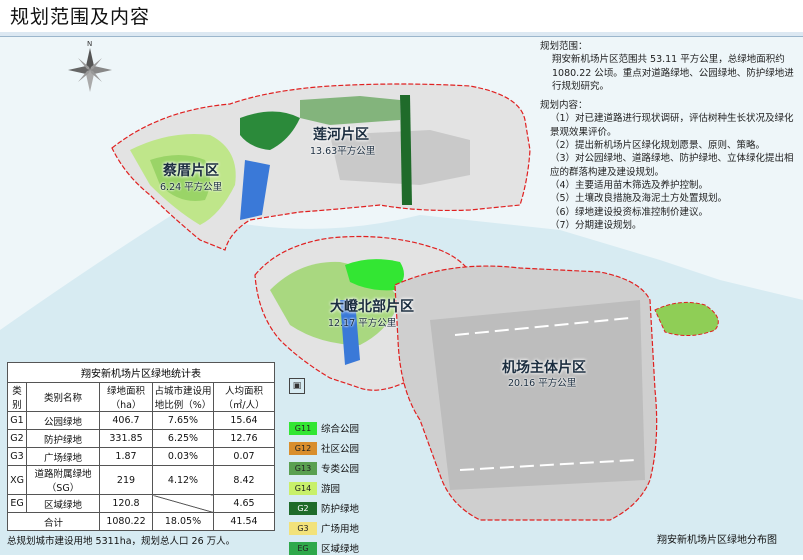  I want to click on table-cell: 道路附属绿地（SG）, so click(63, 480).